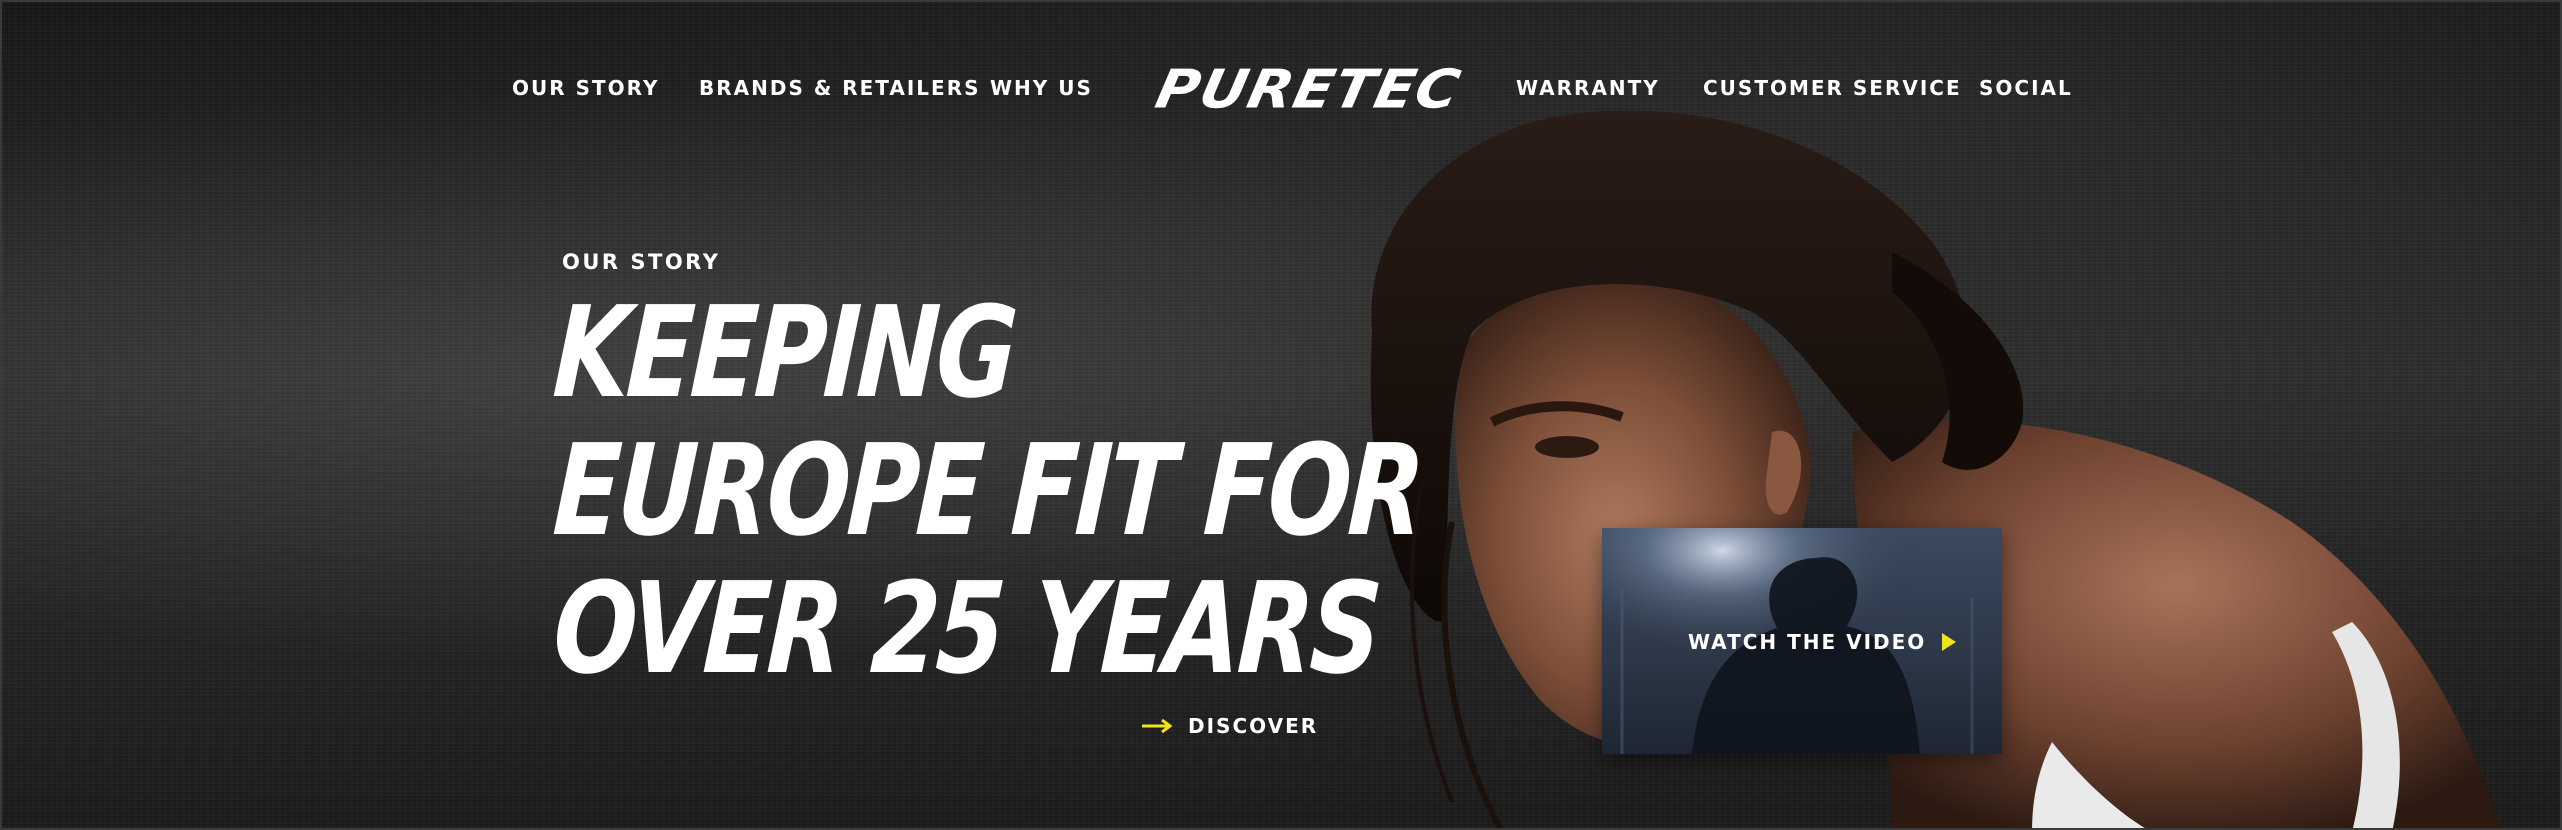 The image size is (2562, 830). I want to click on nav-our-story: OUR STORY, so click(585, 88).